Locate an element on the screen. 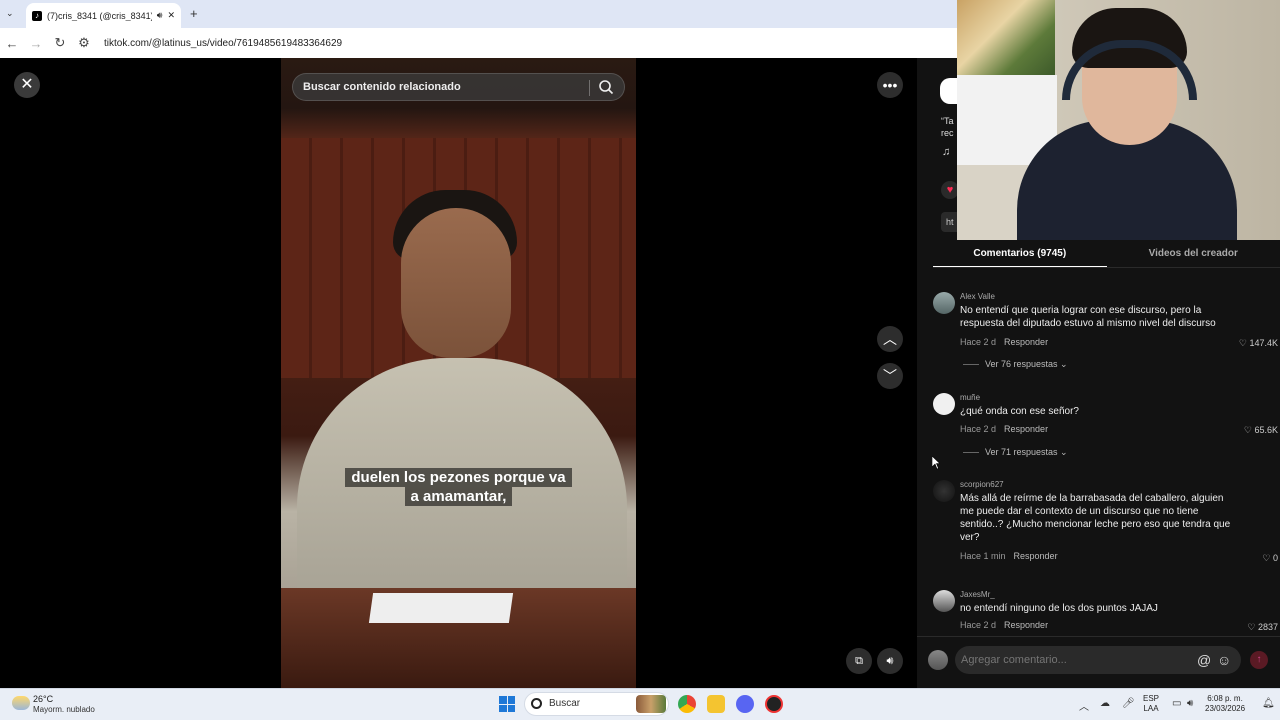 The image size is (1280, 720). picture-in-picture-icon: ⧉ is located at coordinates (859, 661).